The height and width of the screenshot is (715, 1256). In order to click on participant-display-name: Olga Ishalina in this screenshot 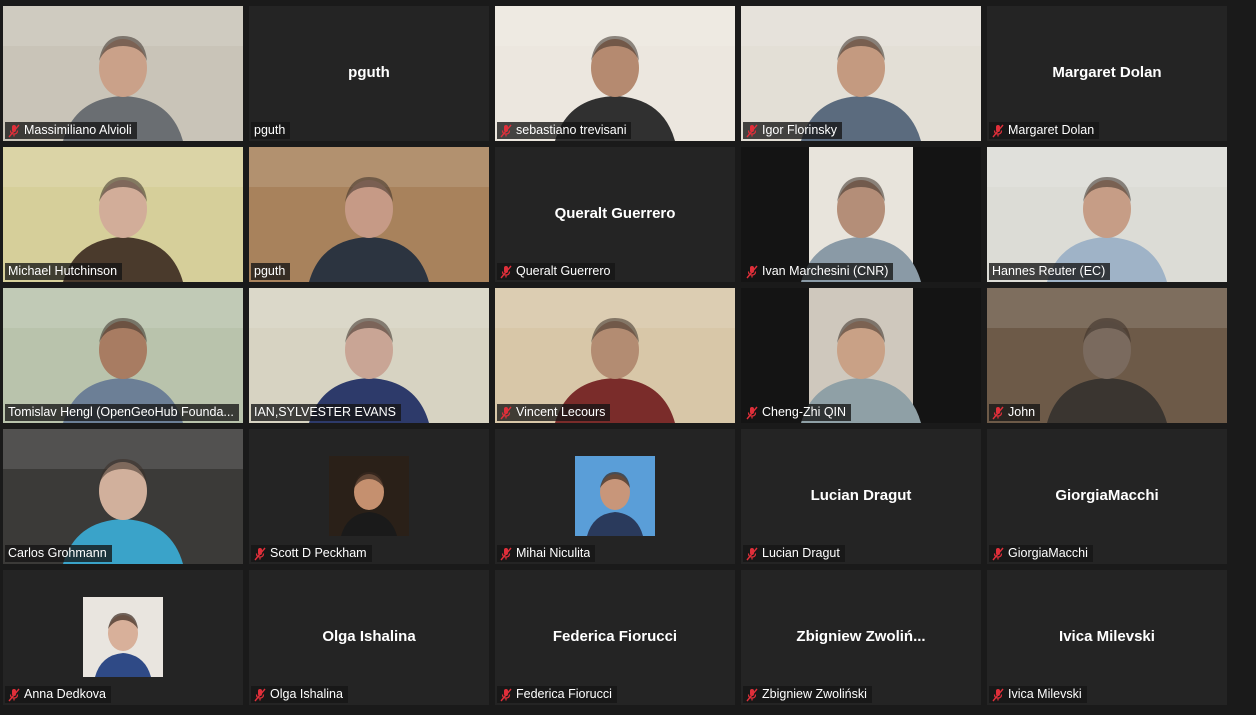, I will do `click(369, 636)`.